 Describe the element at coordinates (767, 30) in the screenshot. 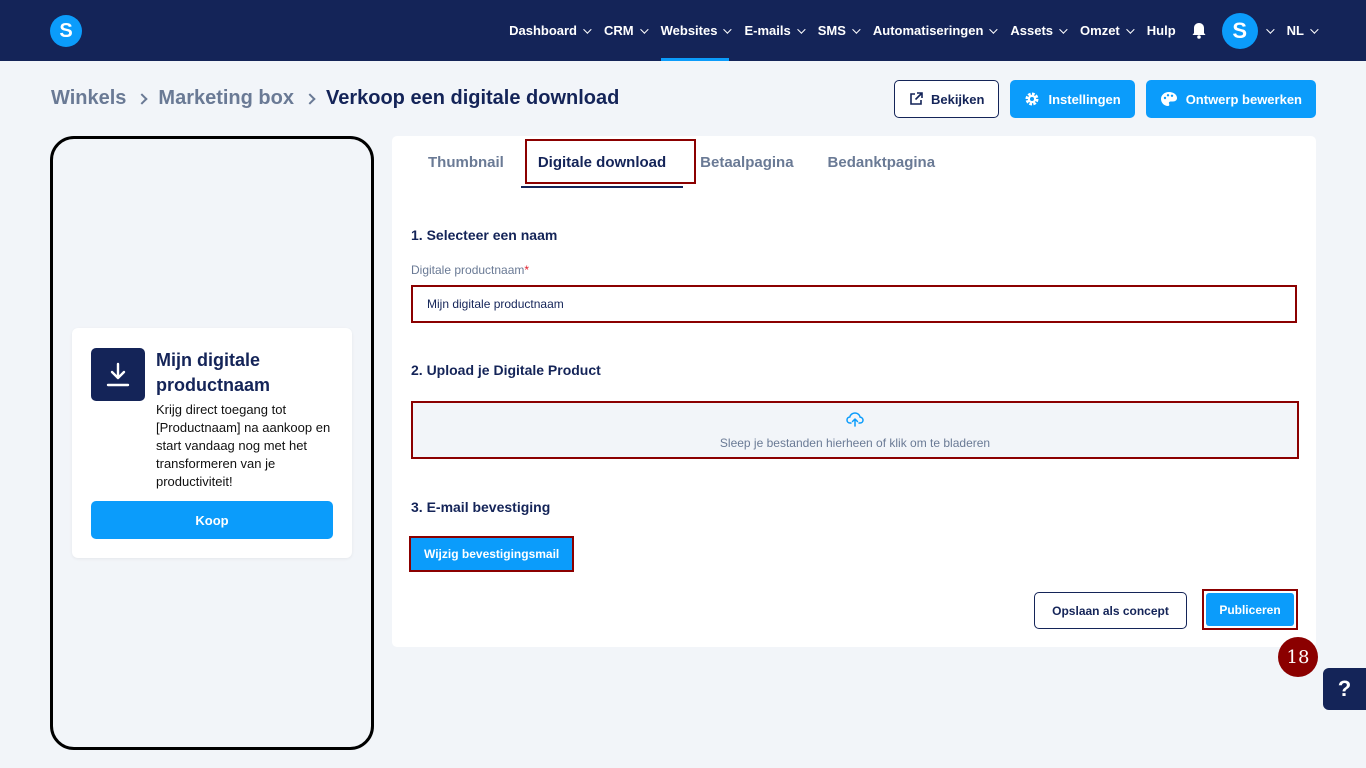

I see `nav-label: E-mails` at that location.